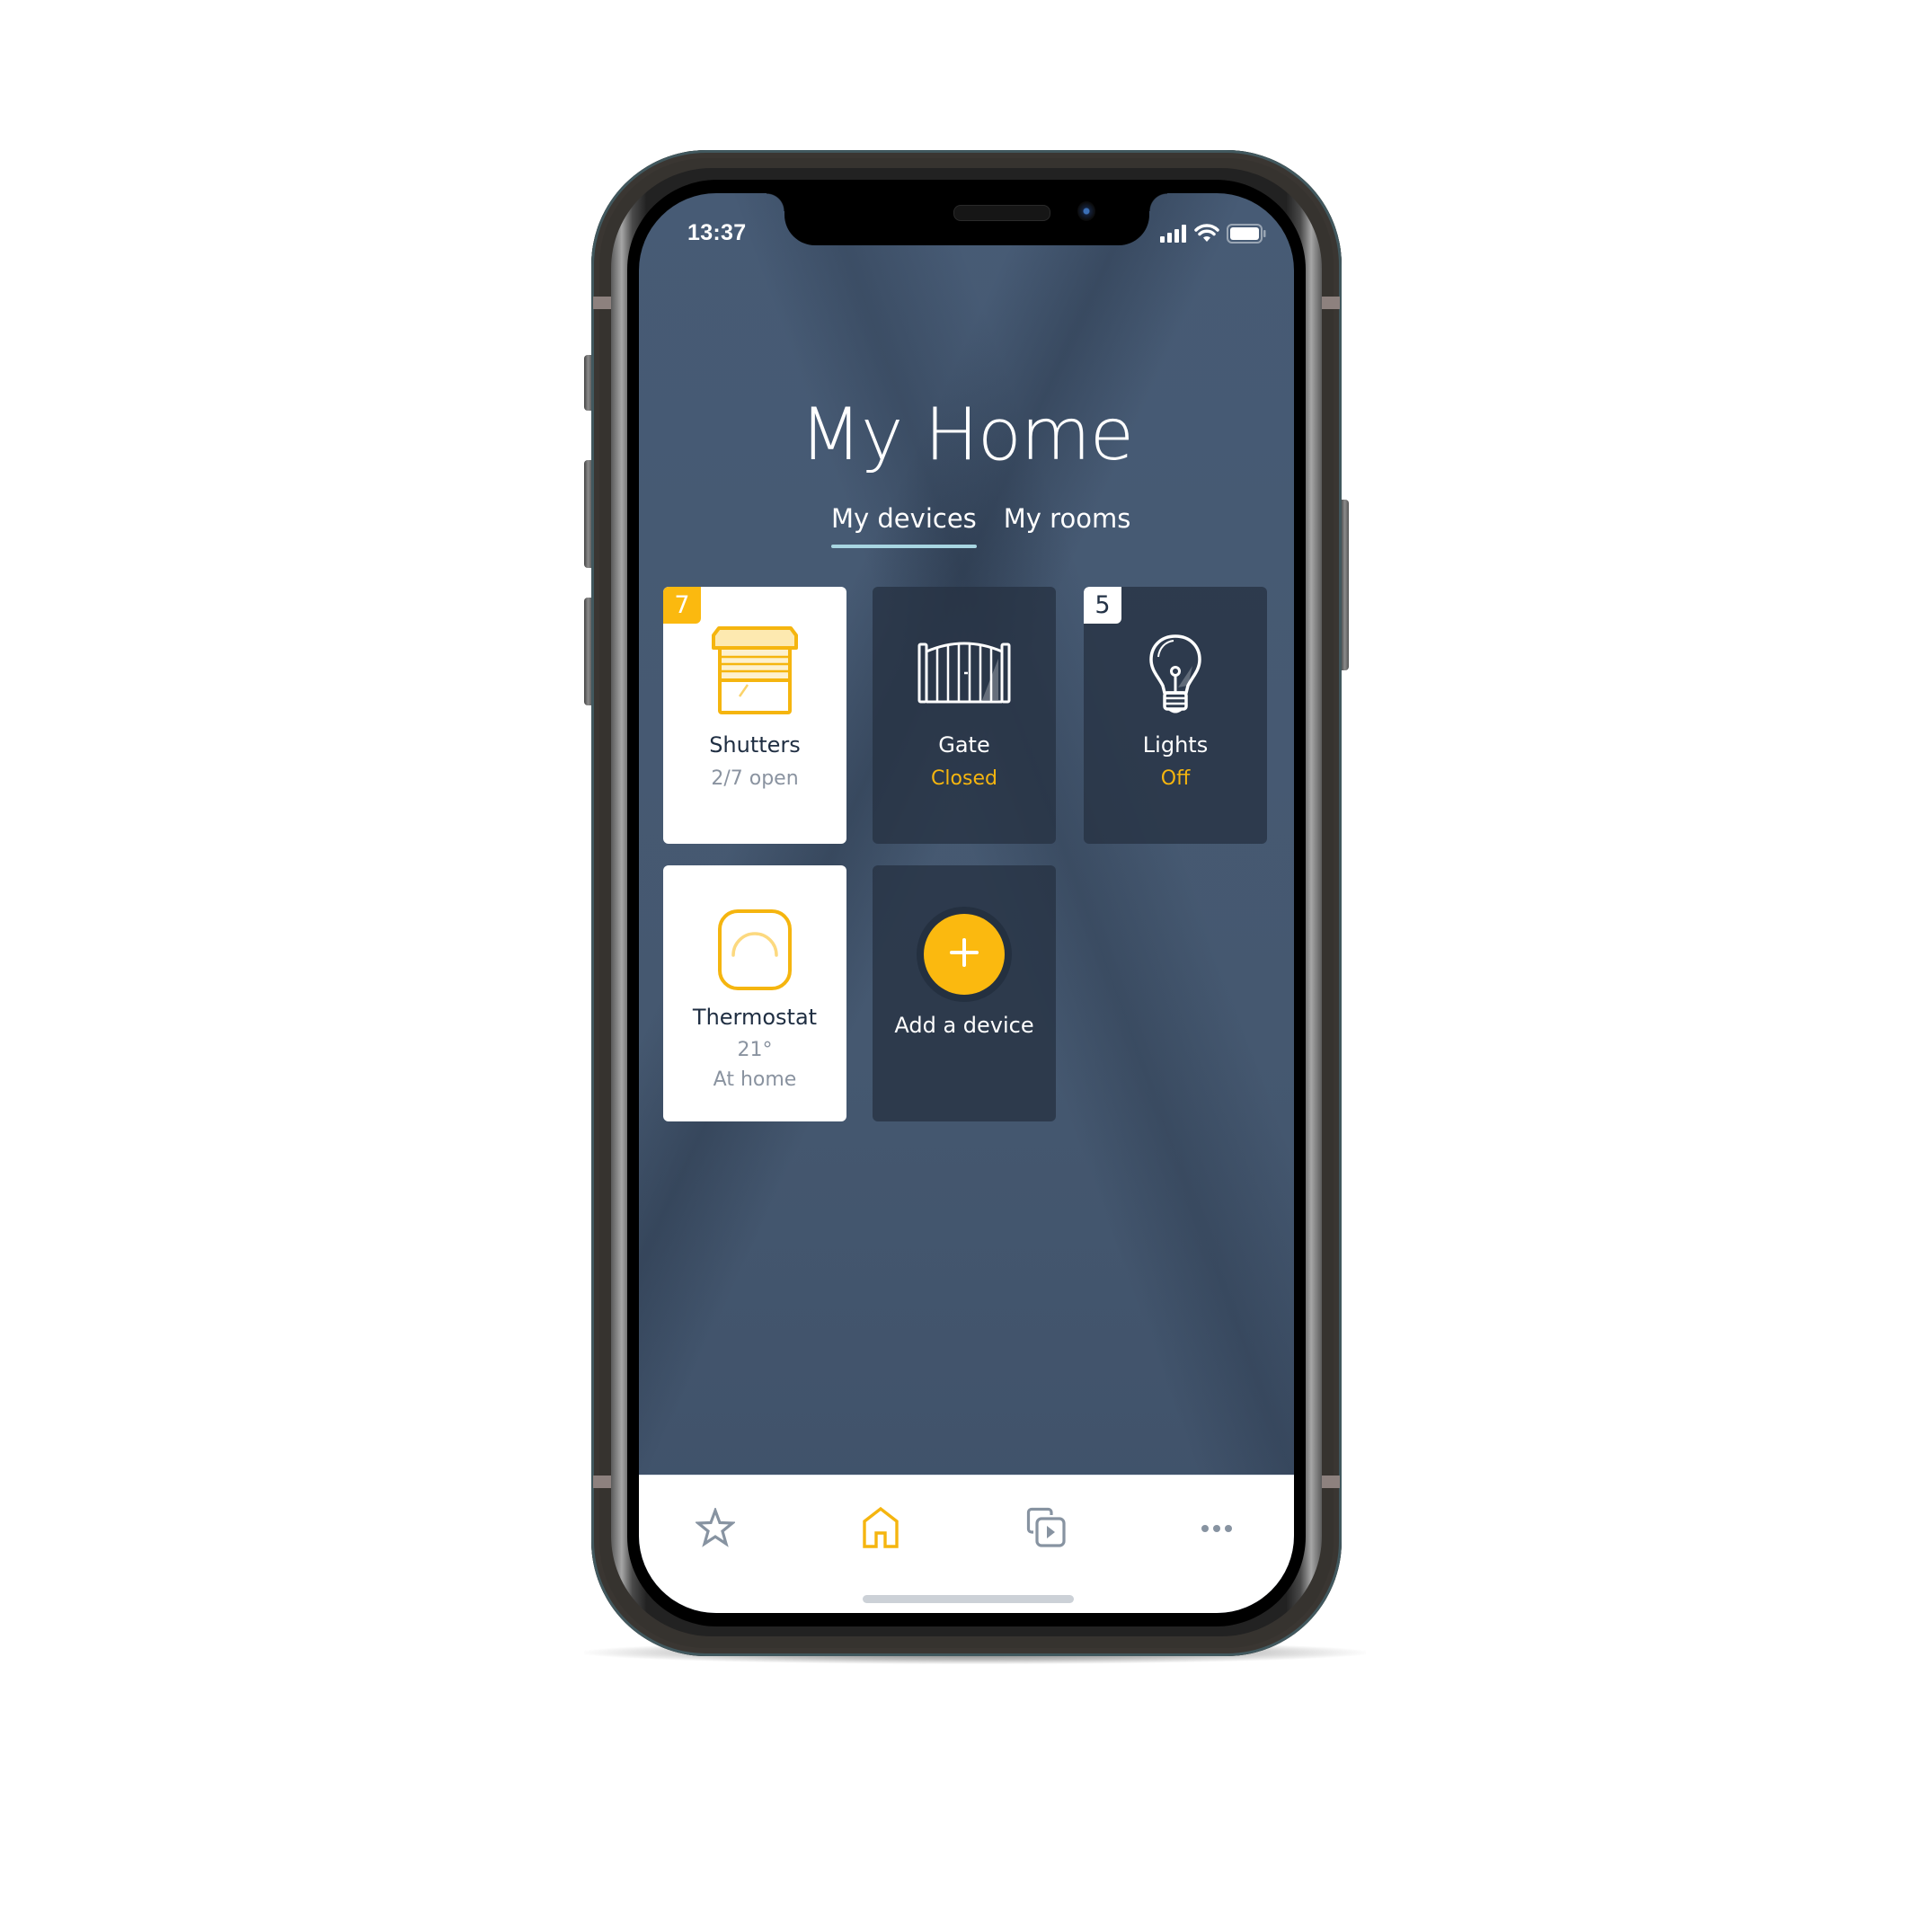  Describe the element at coordinates (964, 778) in the screenshot. I see `device-status: Closed` at that location.